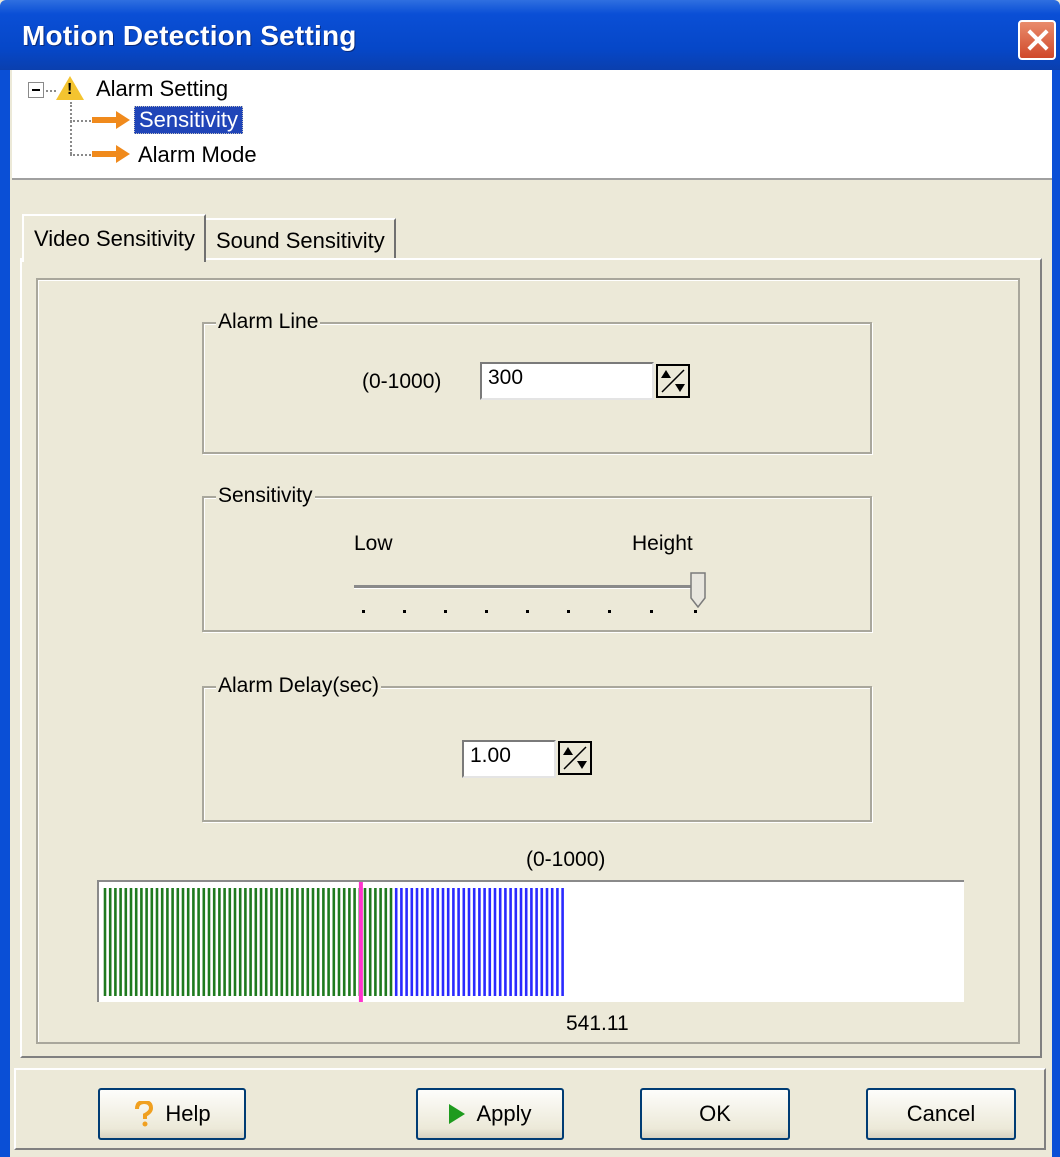 The image size is (1060, 1157). Describe the element at coordinates (373, 543) in the screenshot. I see `sensitivity-low-label: Low` at that location.